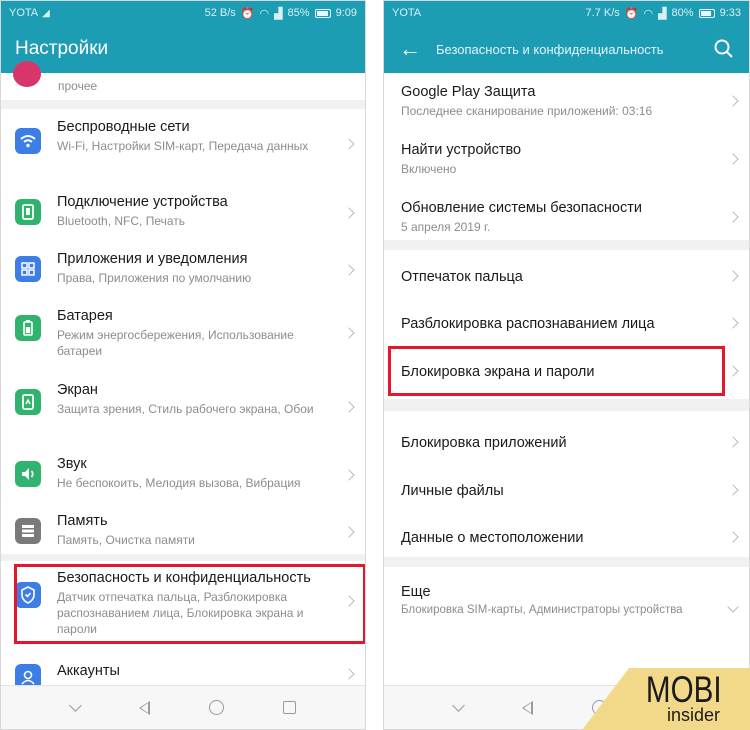 Image resolution: width=750 pixels, height=730 pixels. I want to click on clock: 9:33, so click(730, 13).